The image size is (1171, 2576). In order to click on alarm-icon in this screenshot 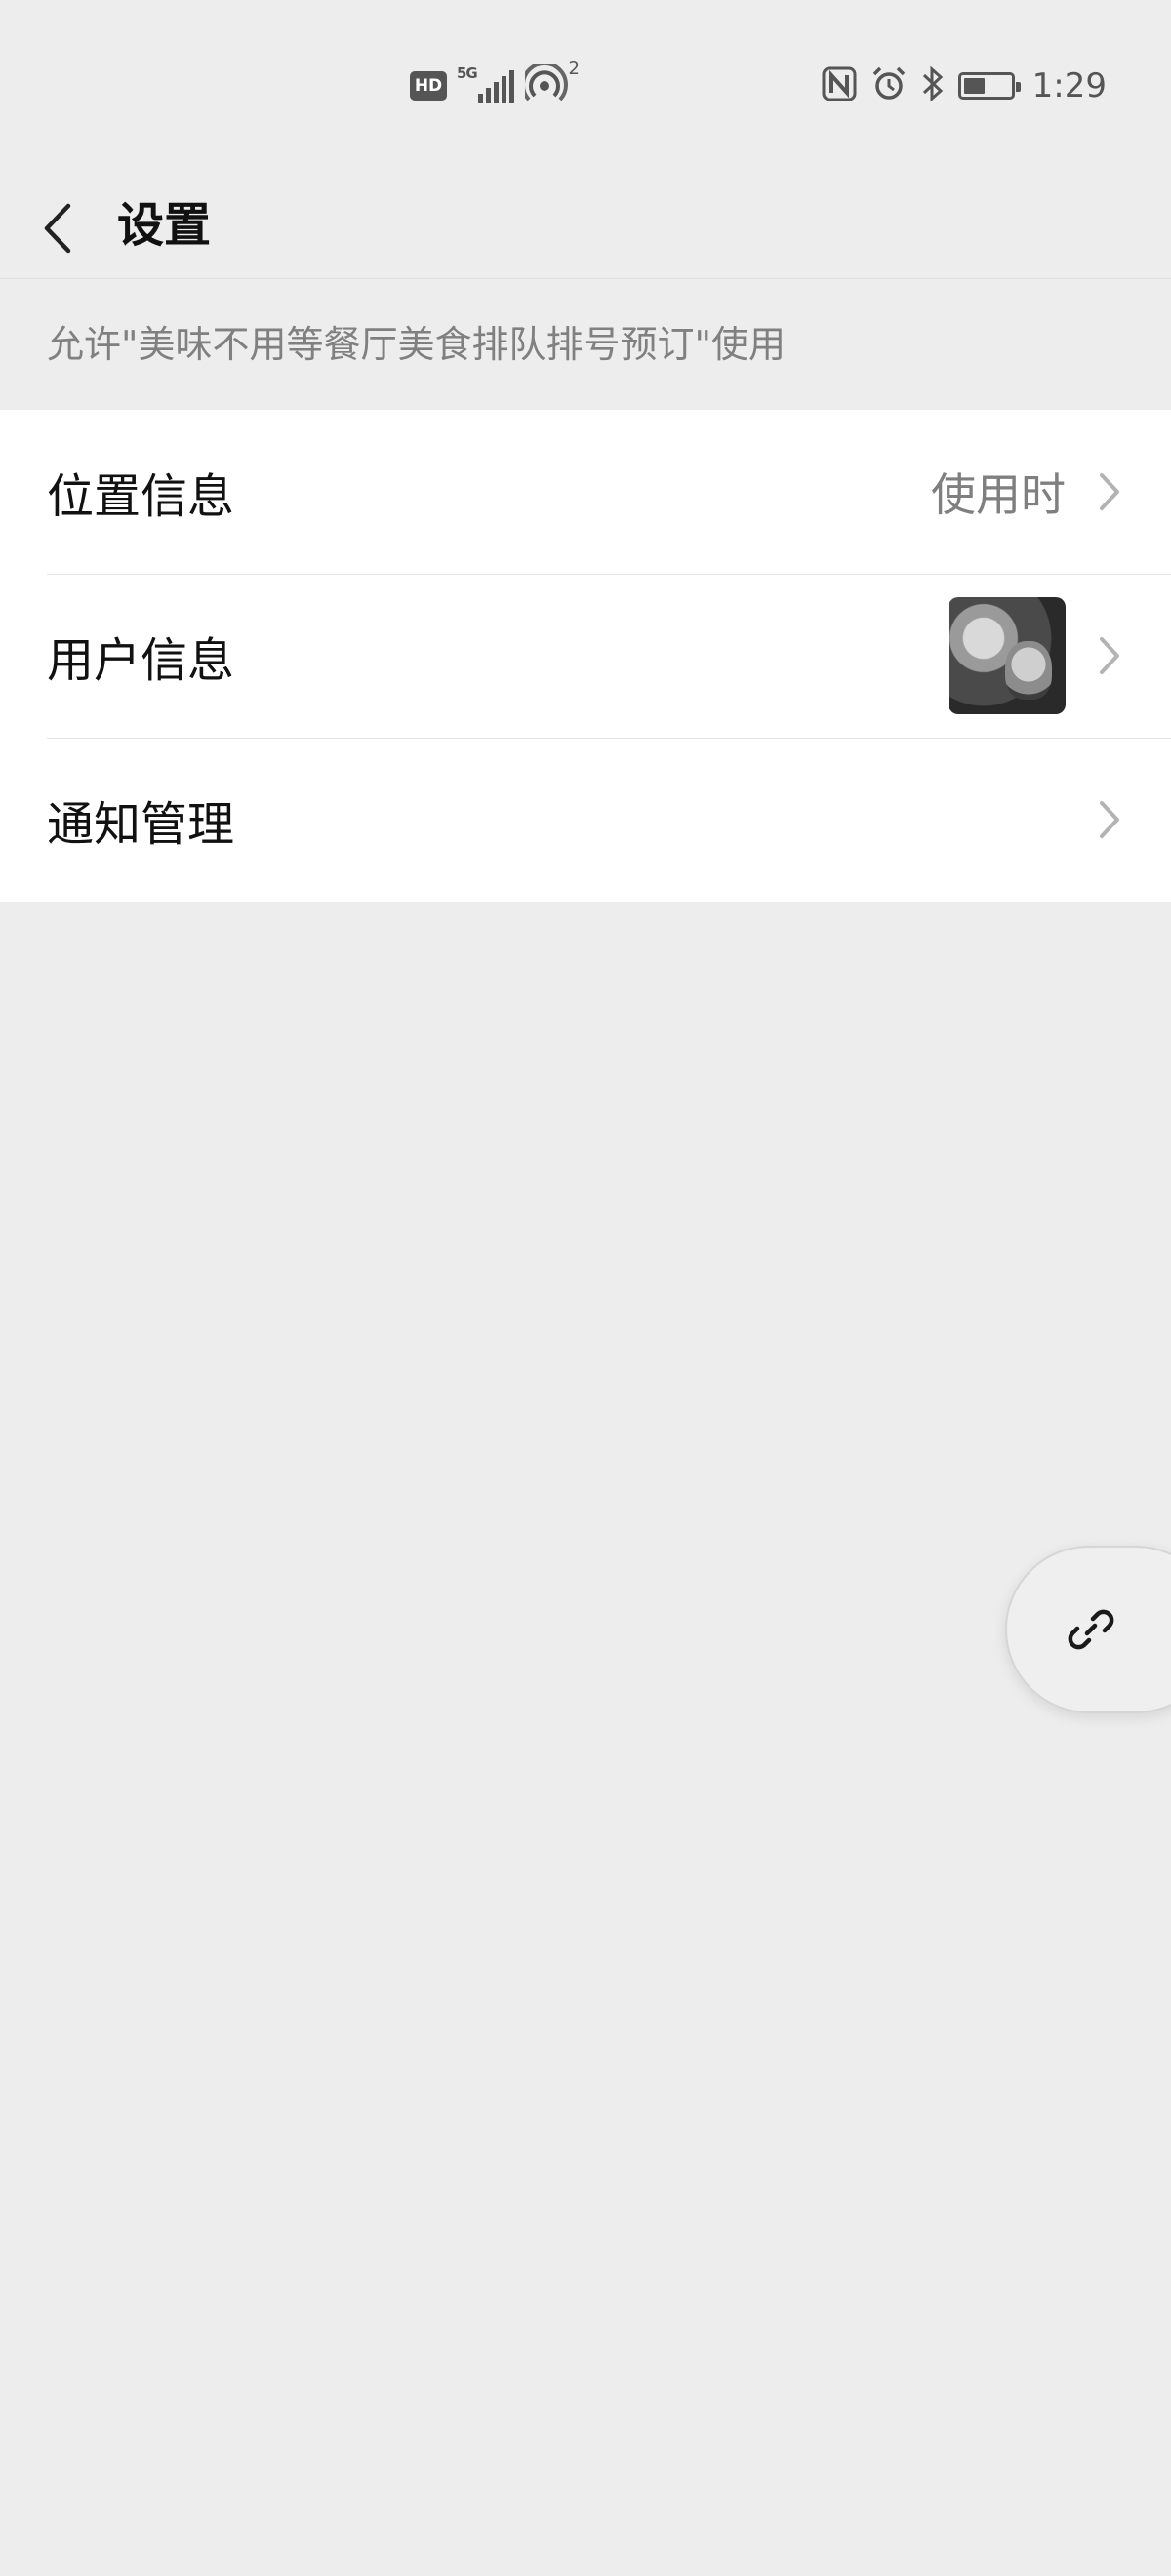, I will do `click(889, 85)`.